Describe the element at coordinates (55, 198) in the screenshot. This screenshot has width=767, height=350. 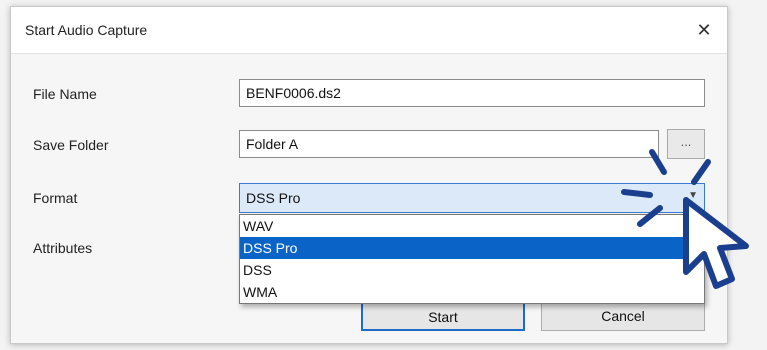
I see `format-label: Format` at that location.